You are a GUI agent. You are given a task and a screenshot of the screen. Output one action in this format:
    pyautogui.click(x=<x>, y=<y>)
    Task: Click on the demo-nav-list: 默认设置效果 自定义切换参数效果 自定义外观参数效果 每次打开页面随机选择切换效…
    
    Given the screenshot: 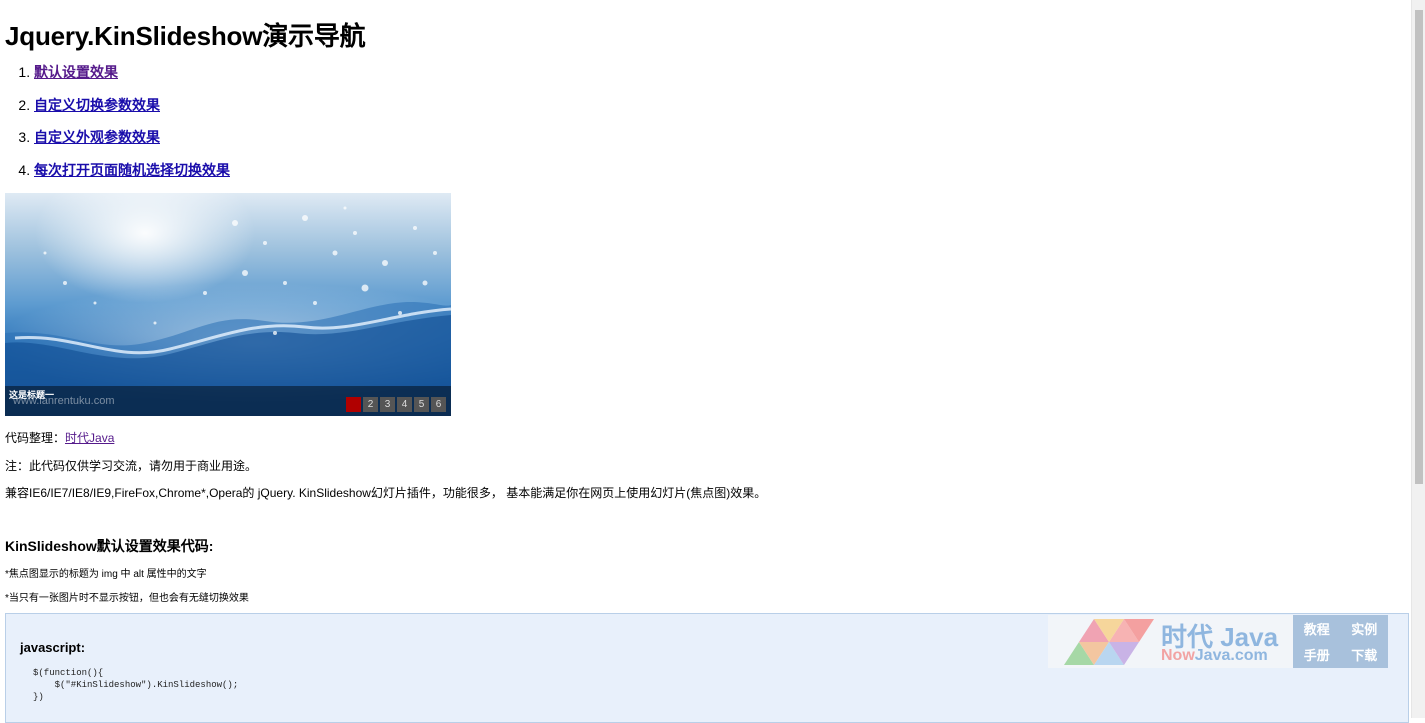 What is the action you would take?
    pyautogui.click(x=117, y=127)
    